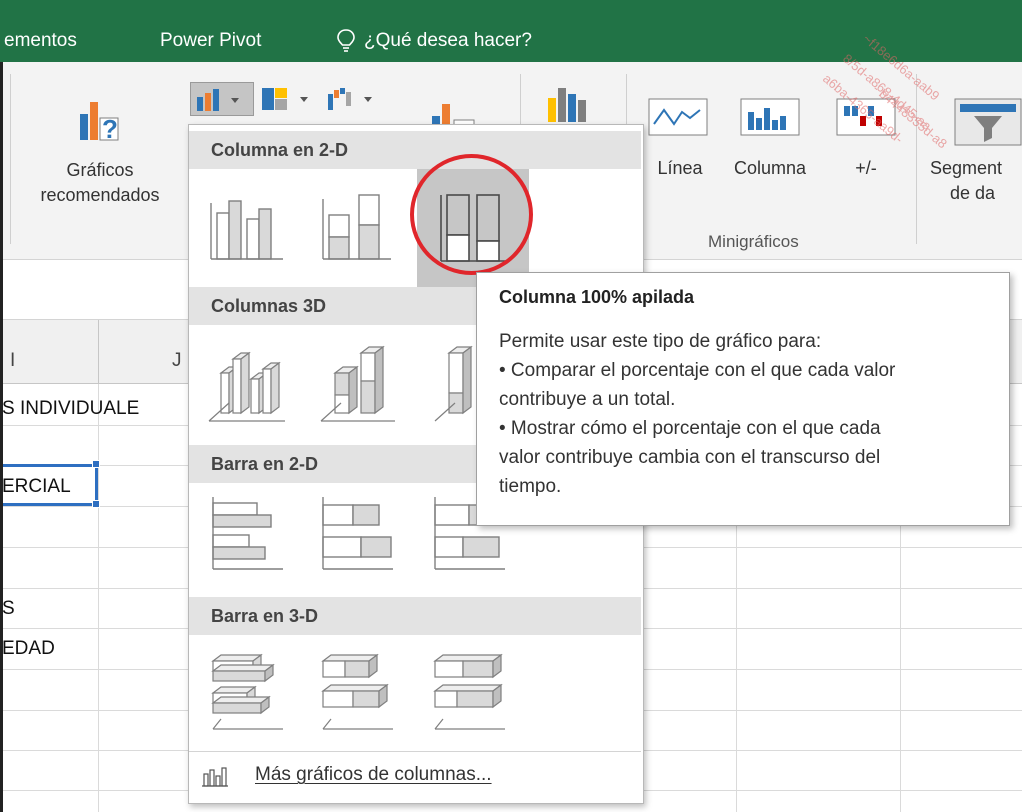 The width and height of the screenshot is (1022, 812). Describe the element at coordinates (215, 777) in the screenshot. I see `more-column-charts-icon` at that location.